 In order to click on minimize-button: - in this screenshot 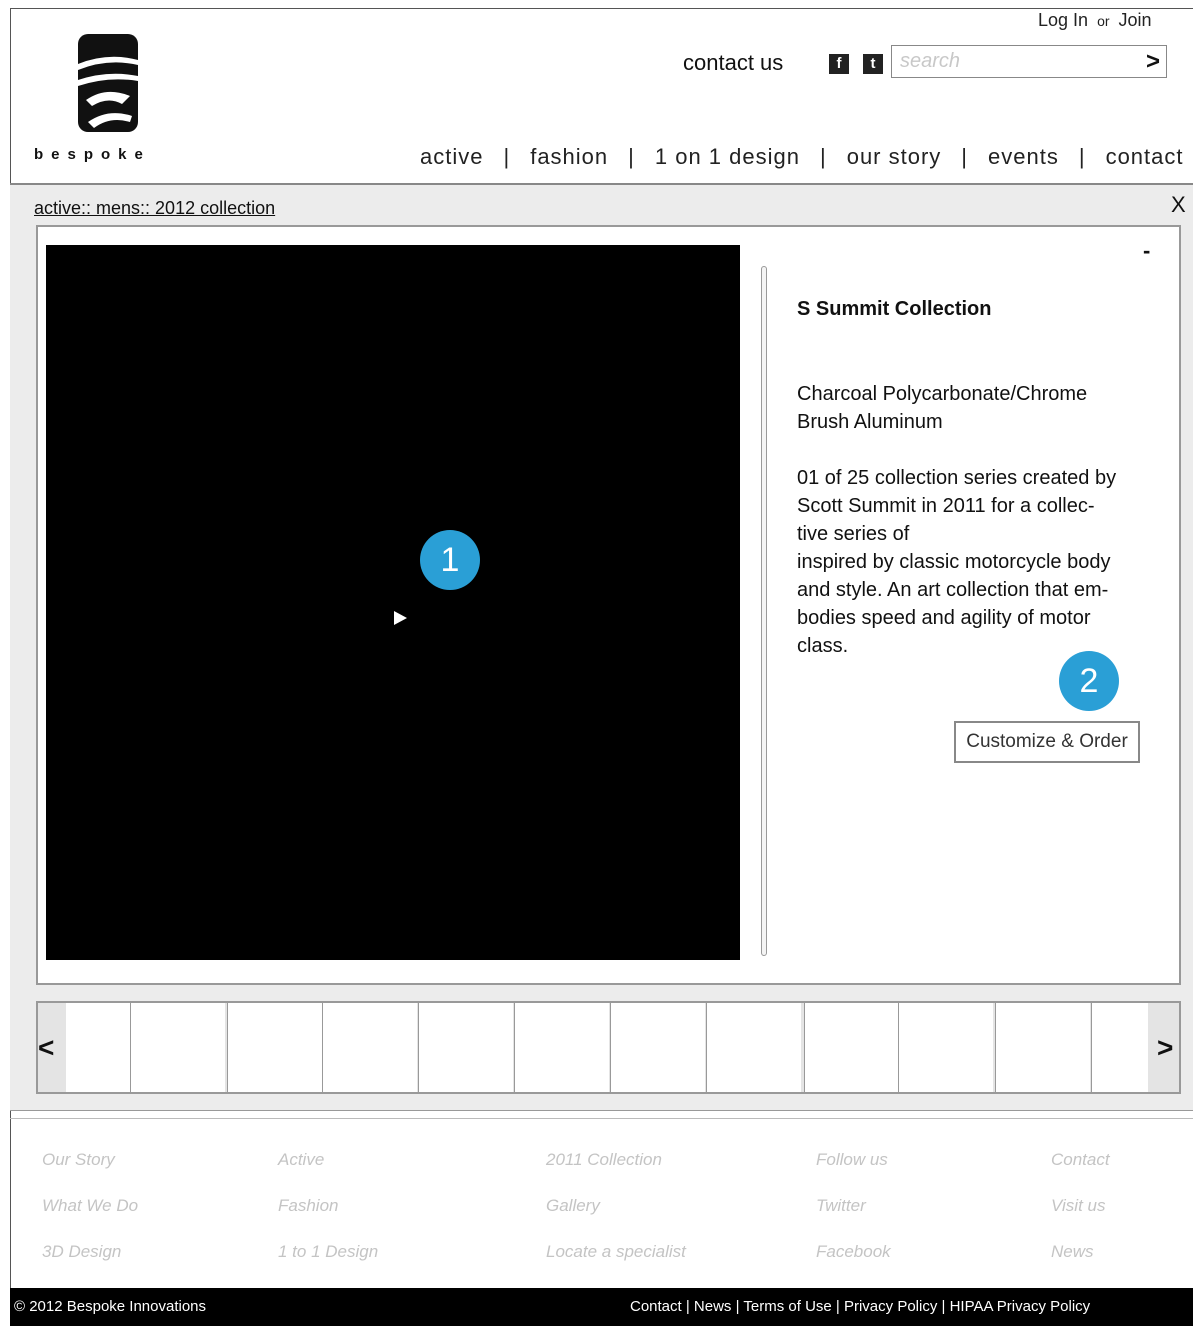, I will do `click(1146, 251)`.